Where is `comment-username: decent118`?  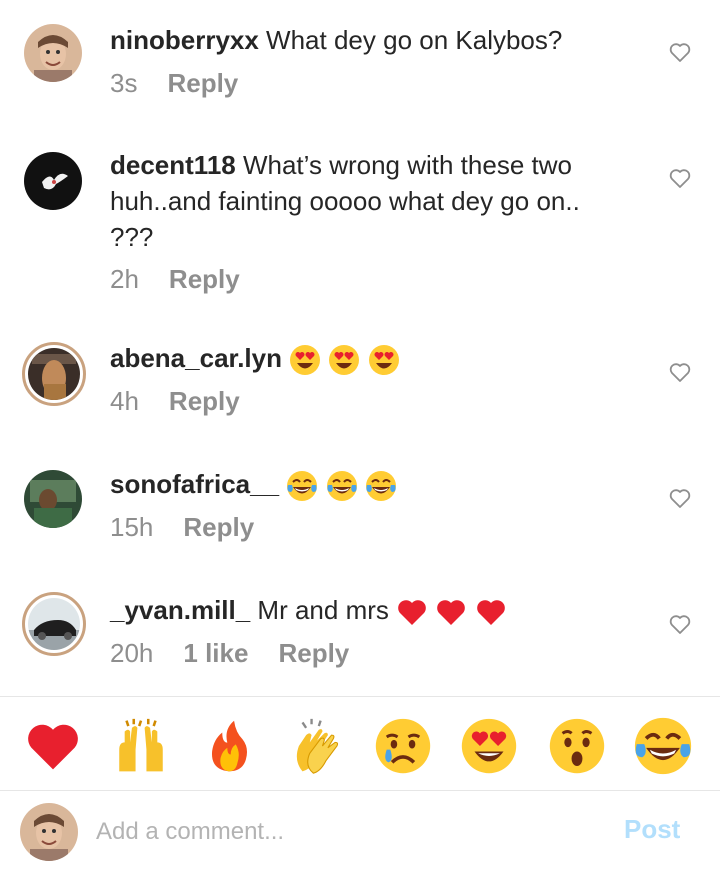
comment-username: decent118 is located at coordinates (173, 165).